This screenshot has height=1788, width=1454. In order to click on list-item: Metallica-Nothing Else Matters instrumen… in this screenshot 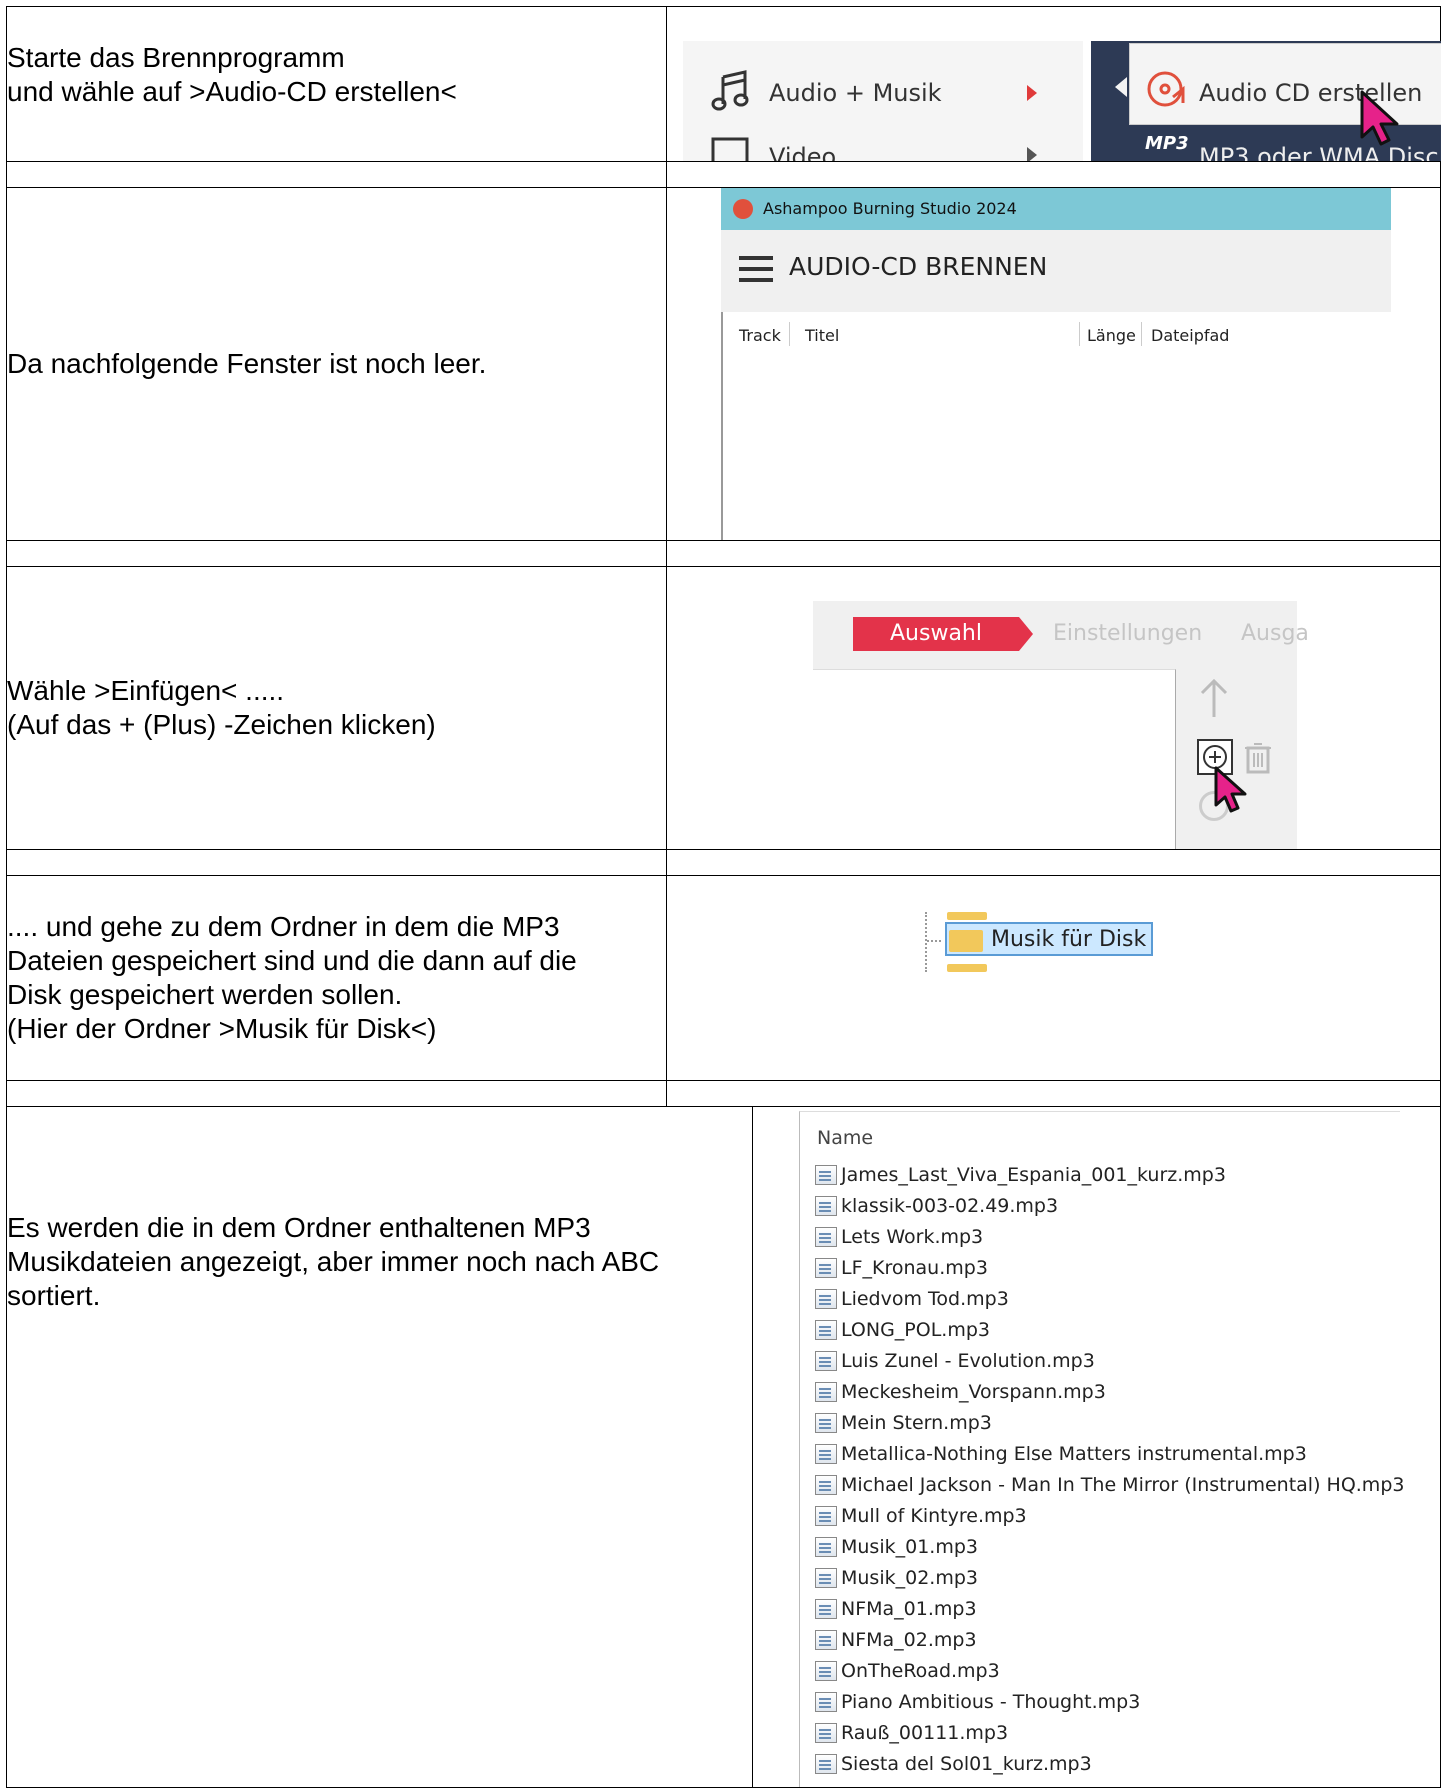, I will do `click(1109, 1453)`.